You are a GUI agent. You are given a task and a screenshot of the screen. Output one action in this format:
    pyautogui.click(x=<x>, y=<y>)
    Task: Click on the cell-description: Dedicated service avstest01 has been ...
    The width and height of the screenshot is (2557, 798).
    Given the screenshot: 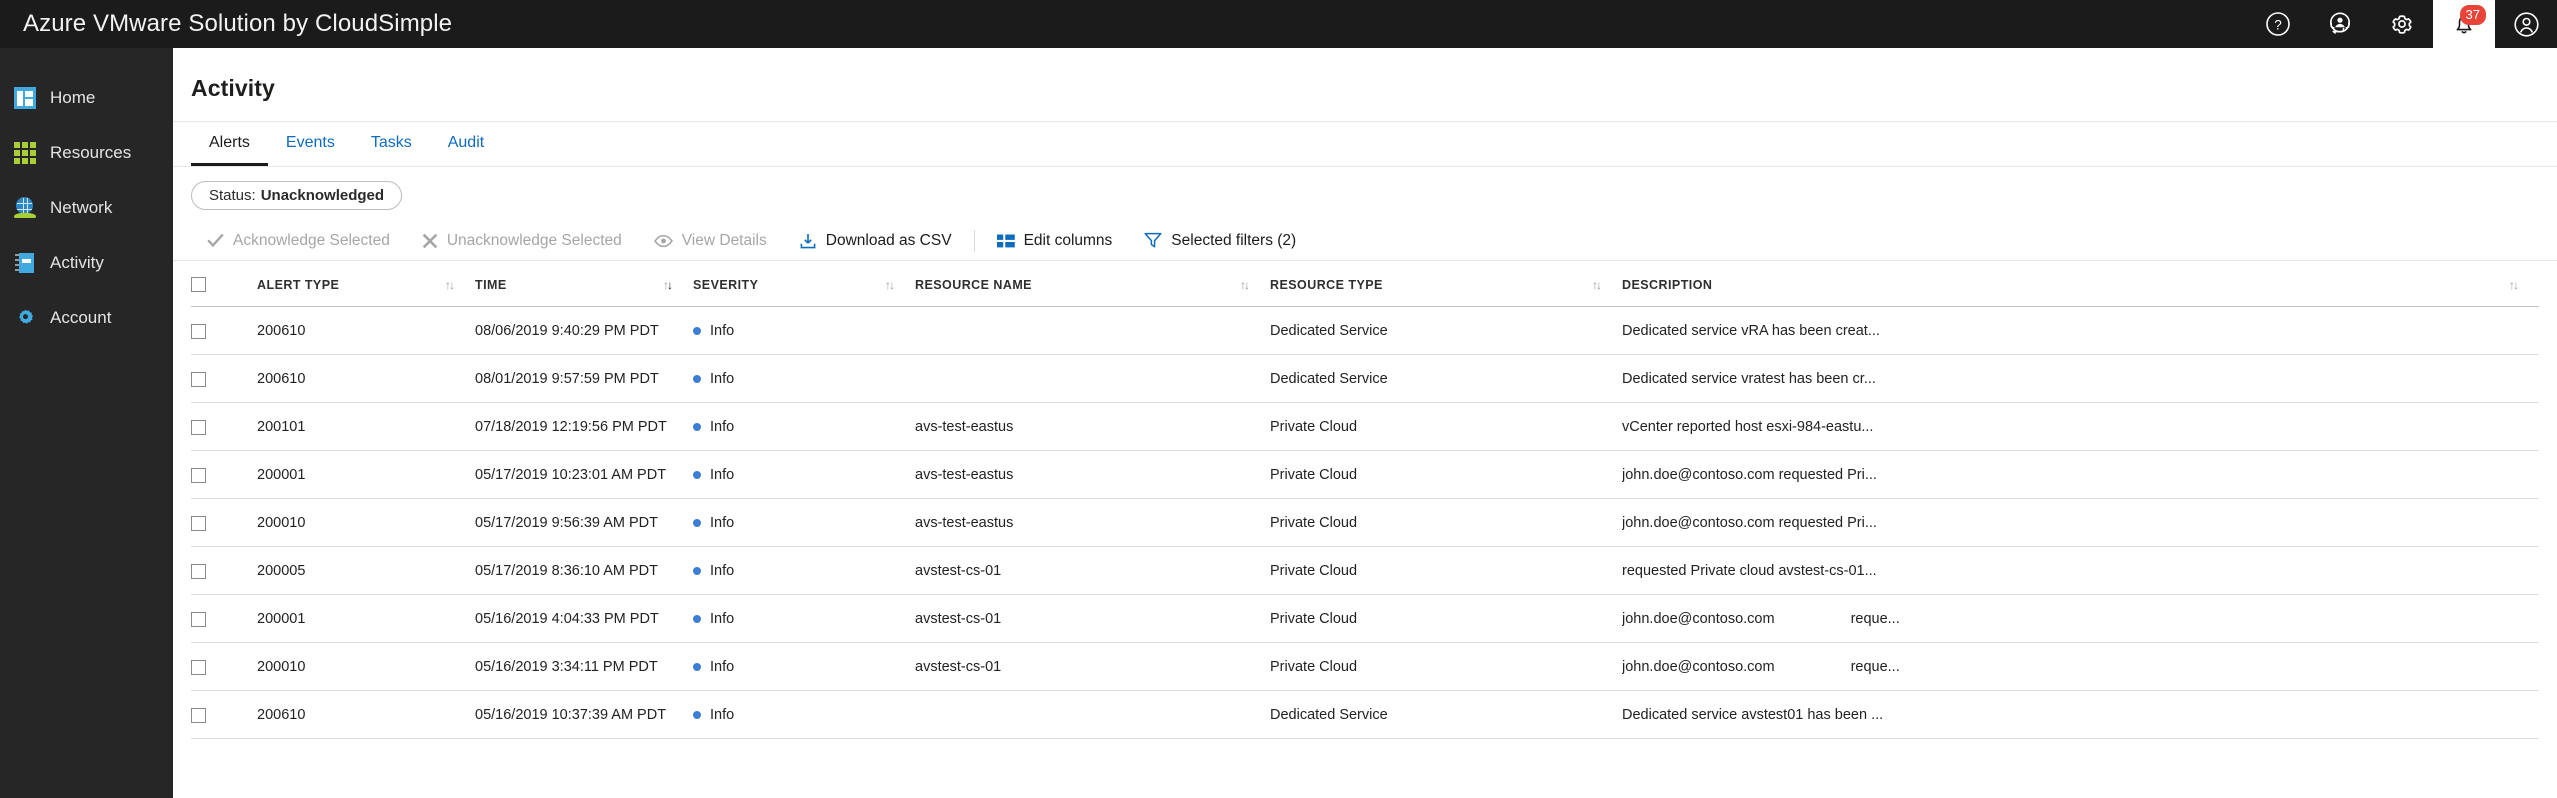 What is the action you would take?
    pyautogui.click(x=2080, y=714)
    